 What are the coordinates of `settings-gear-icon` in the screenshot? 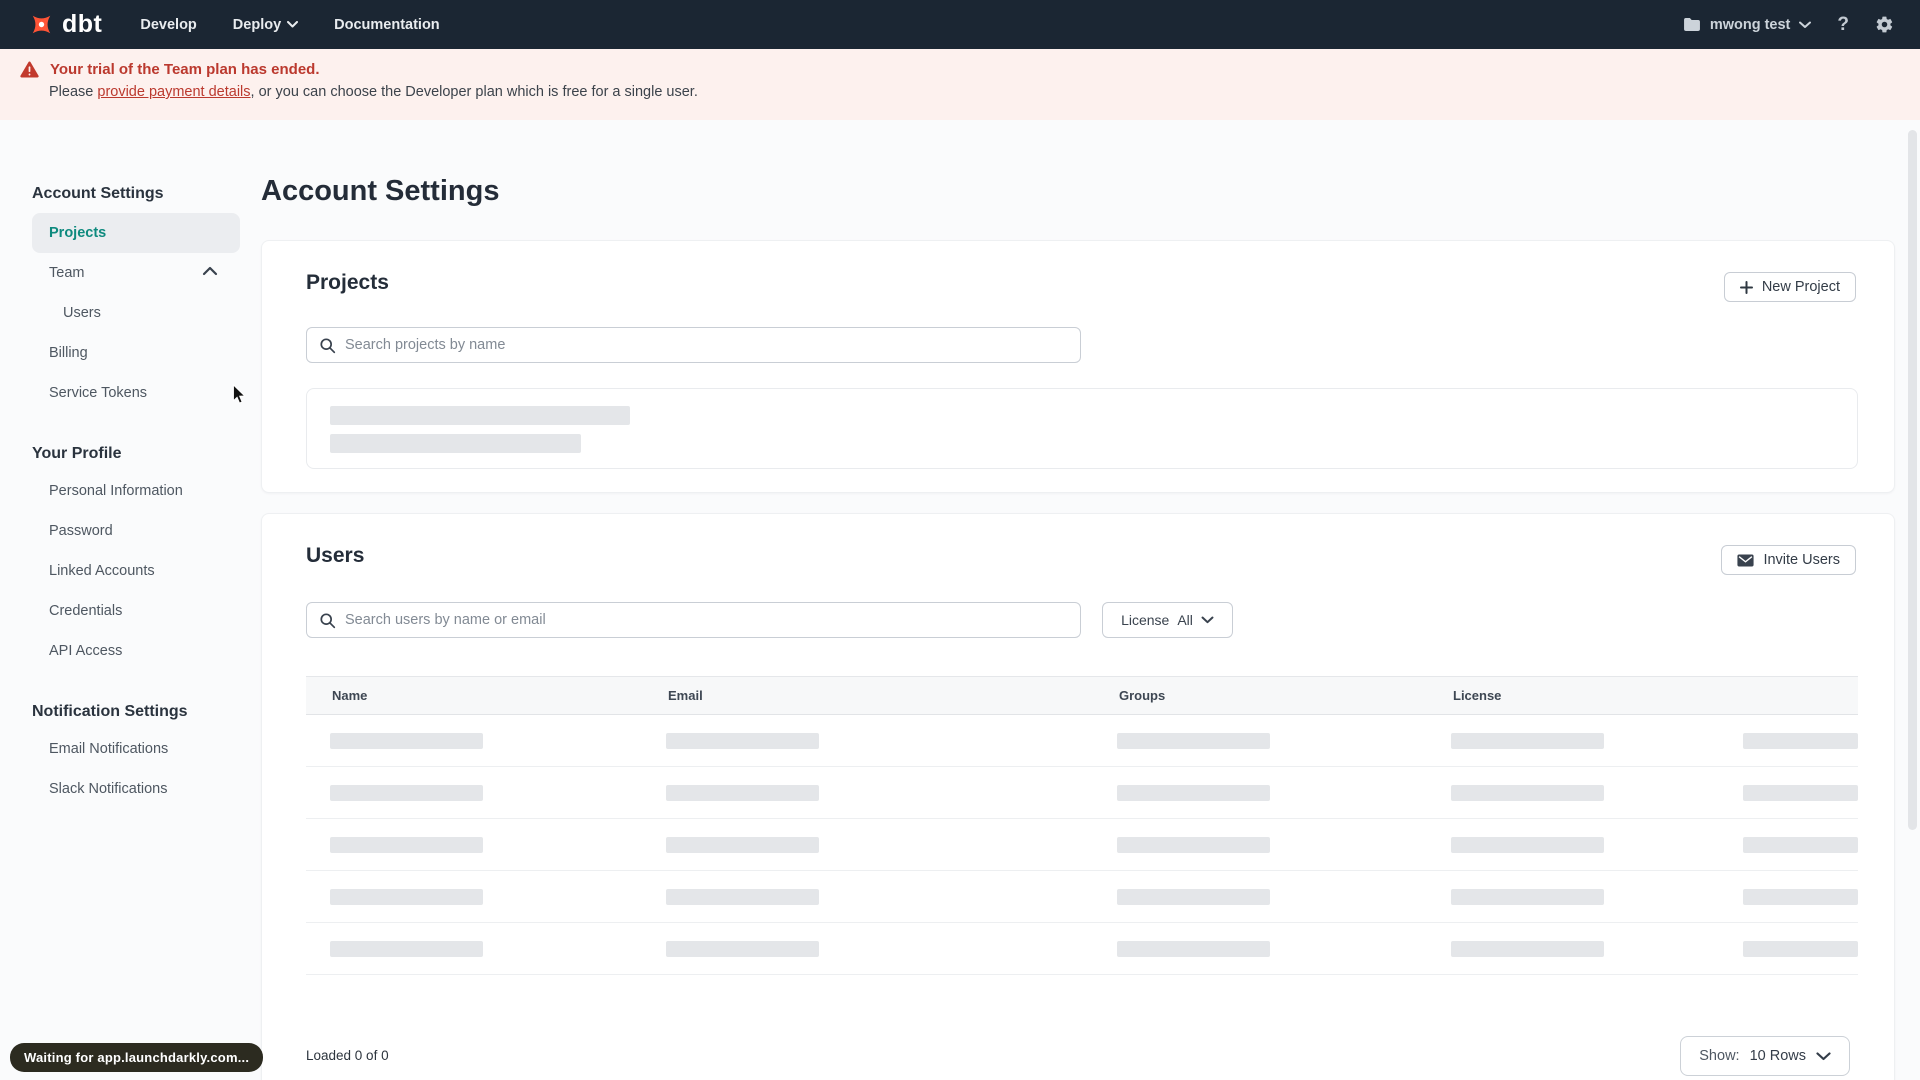 It's located at (1884, 24).